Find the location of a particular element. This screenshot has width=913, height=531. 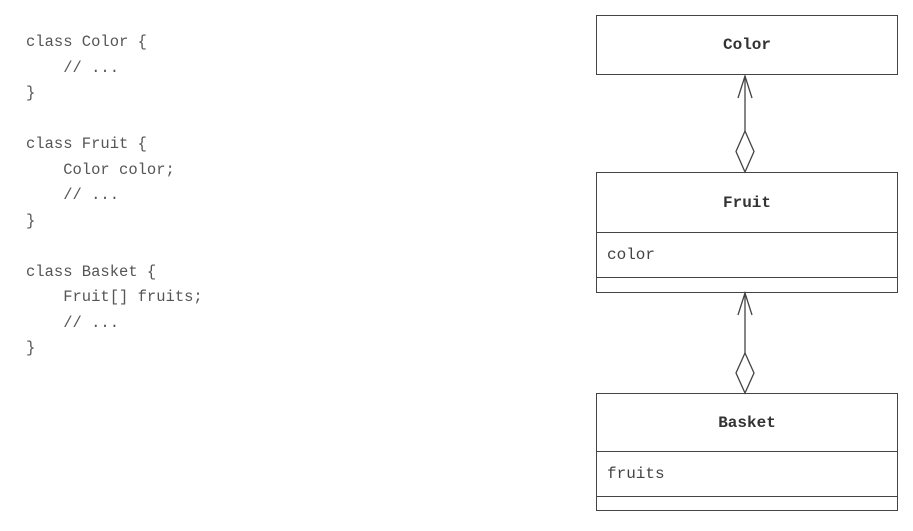

uml-attribute: color is located at coordinates (631, 255).